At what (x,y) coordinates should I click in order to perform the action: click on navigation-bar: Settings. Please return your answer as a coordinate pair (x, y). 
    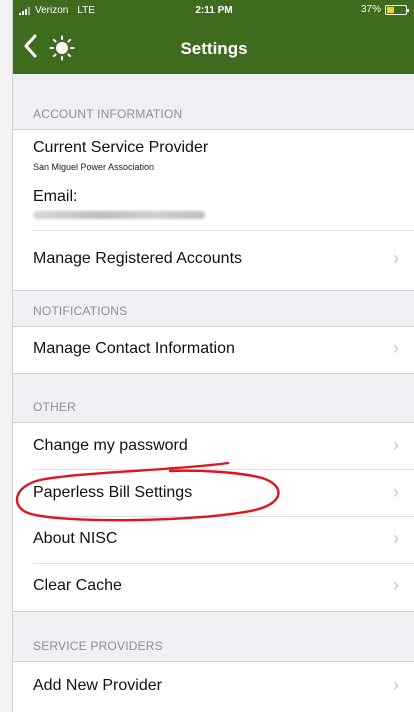
    Looking at the image, I should click on (213, 48).